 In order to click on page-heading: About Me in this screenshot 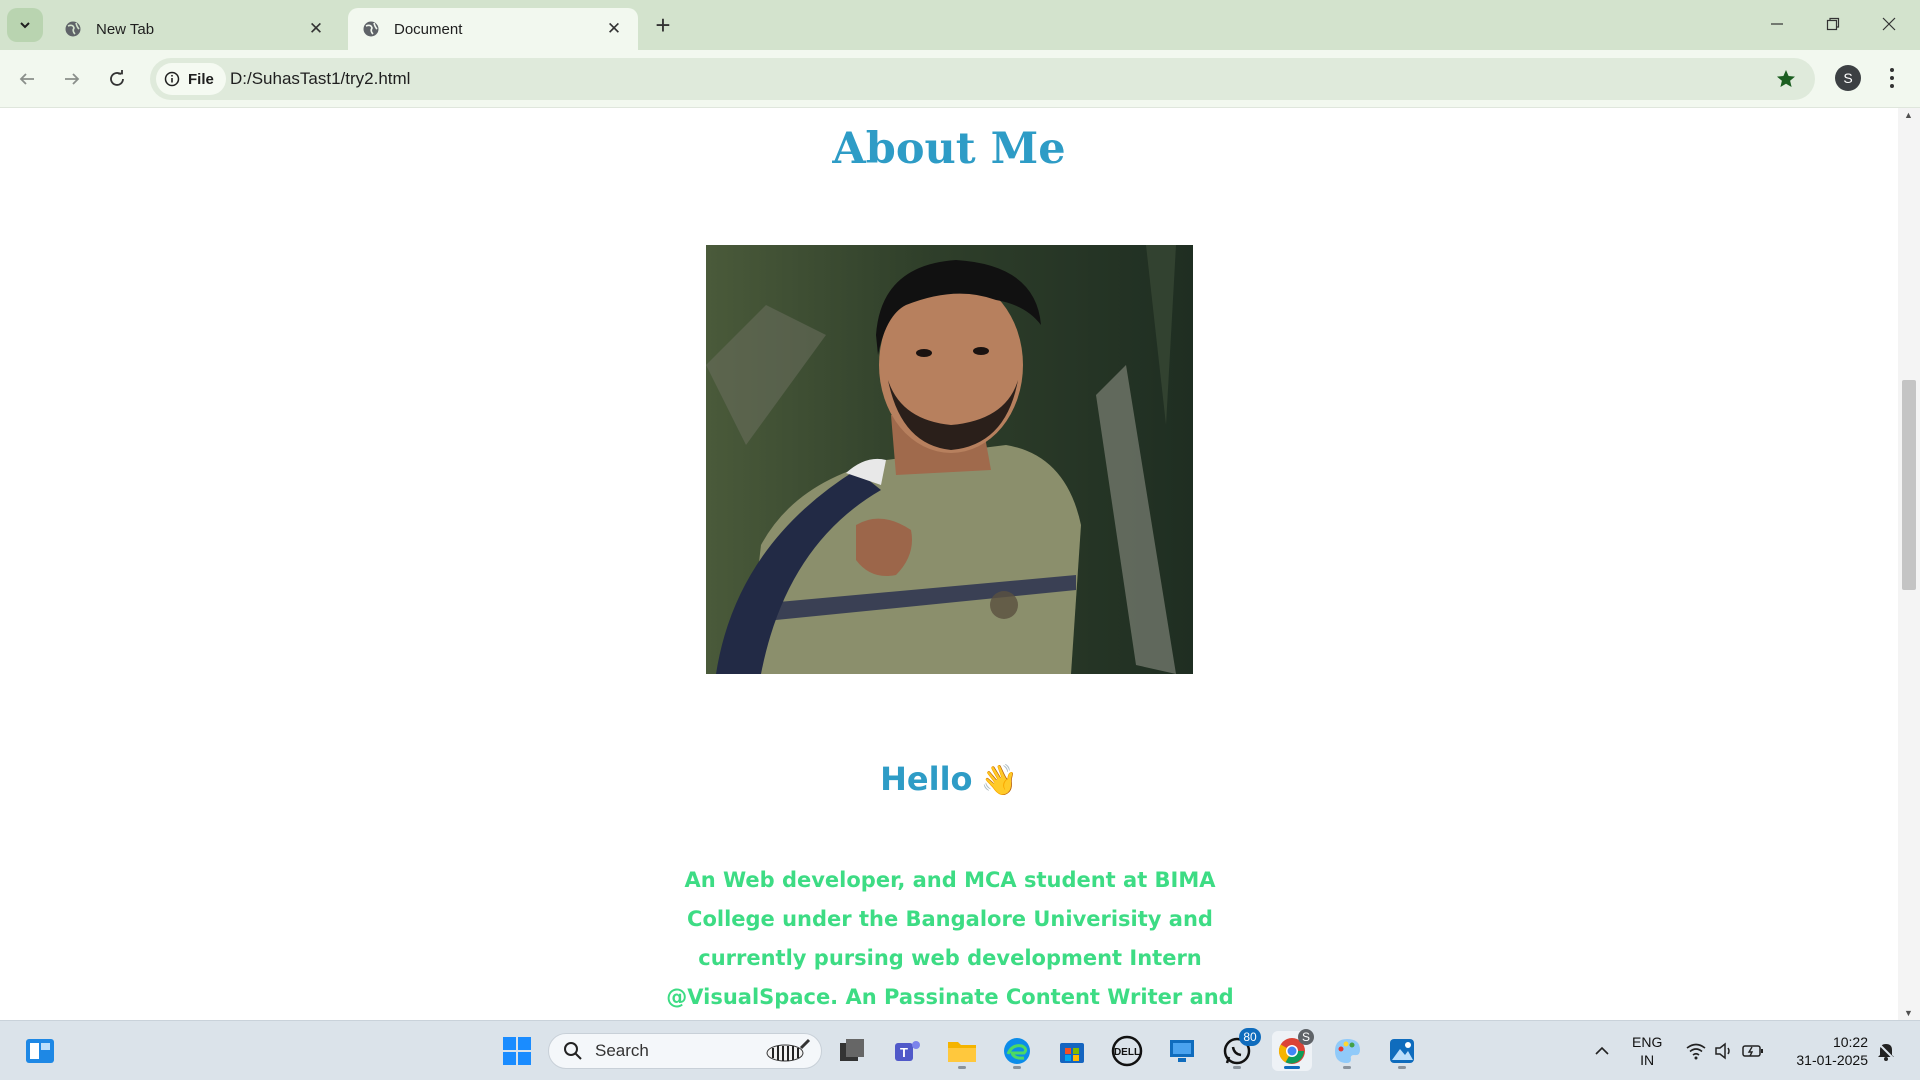, I will do `click(949, 149)`.